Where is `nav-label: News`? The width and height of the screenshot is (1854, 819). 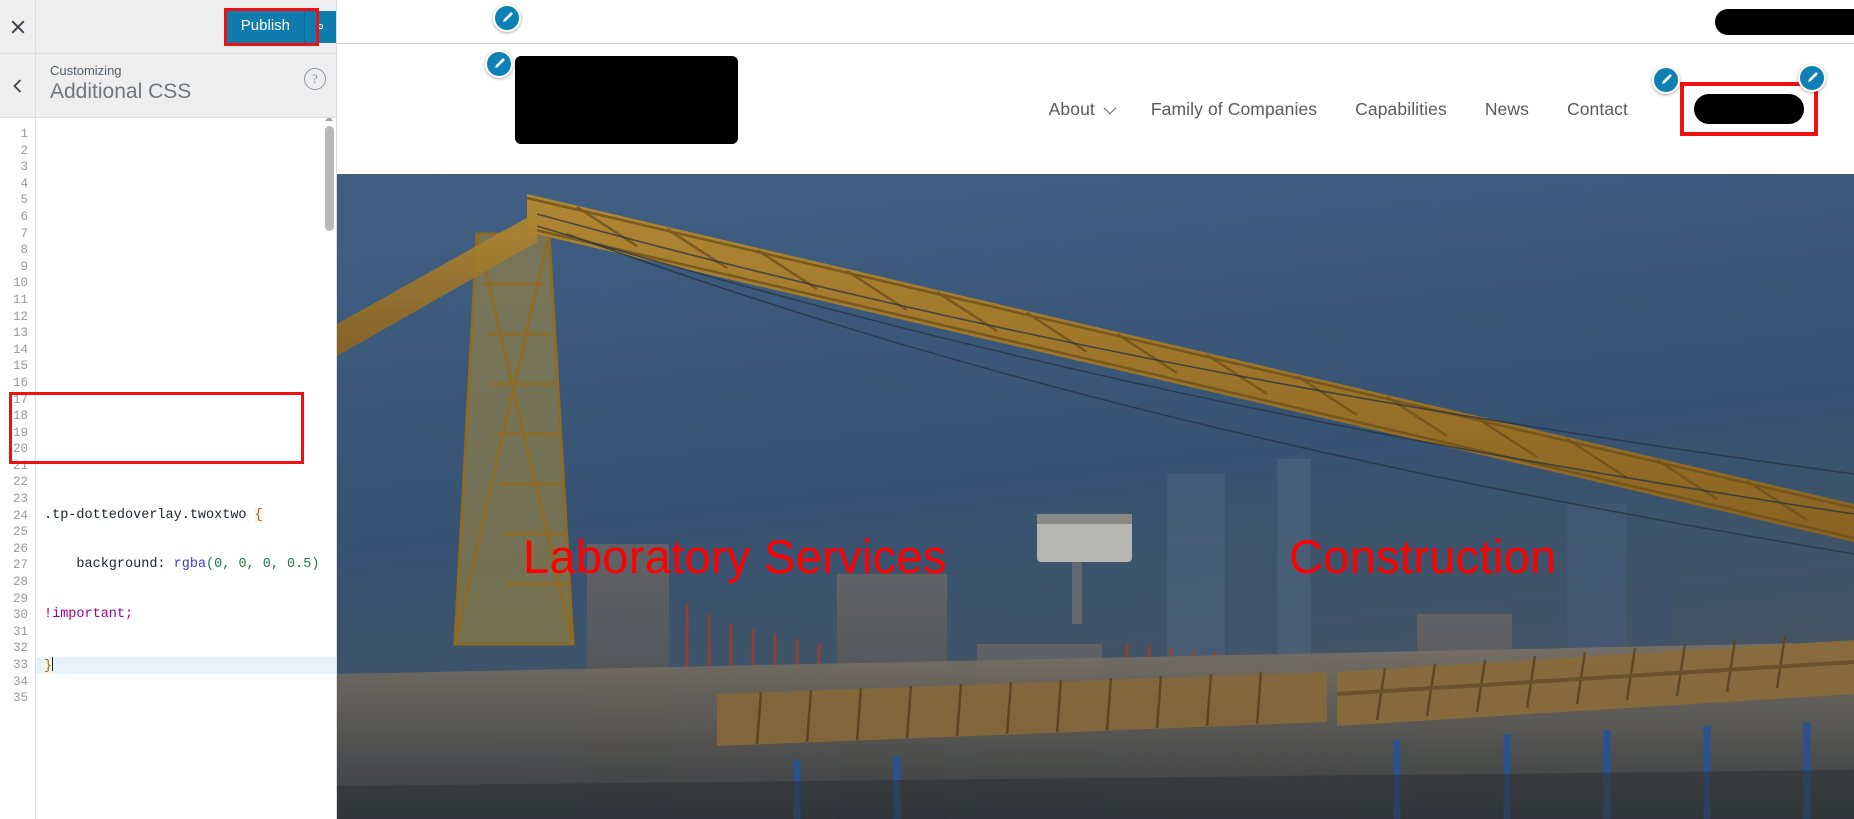 nav-label: News is located at coordinates (1506, 108).